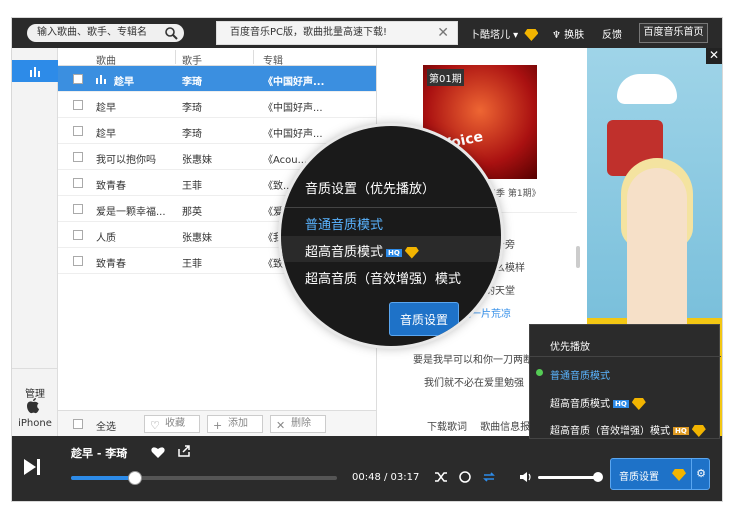 Image resolution: width=733 pixels, height=510 pixels. Describe the element at coordinates (578, 257) in the screenshot. I see `lyrics-scrollbar` at that location.